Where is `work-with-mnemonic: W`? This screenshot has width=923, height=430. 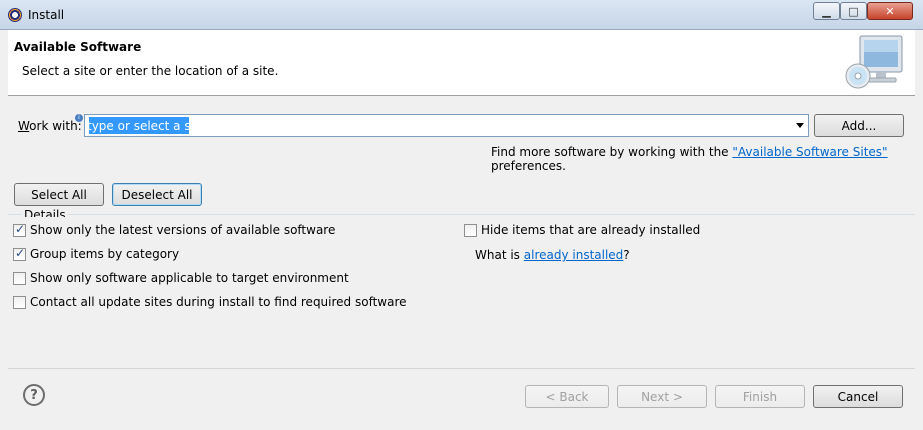 work-with-mnemonic: W is located at coordinates (24, 126).